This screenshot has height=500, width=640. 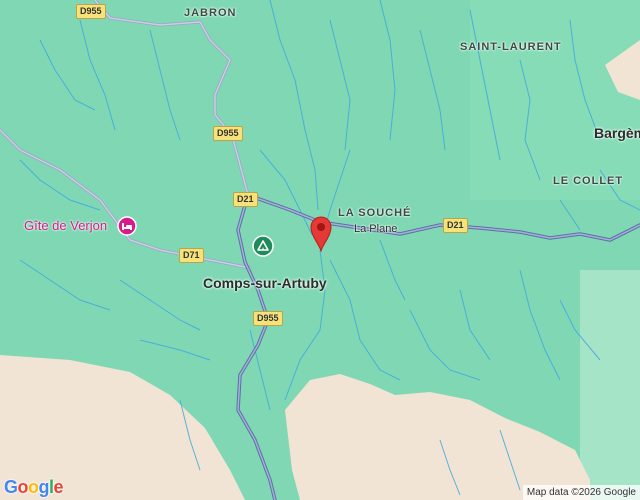 What do you see at coordinates (588, 181) in the screenshot?
I see `locality-label-le-collet: LE COLLET` at bounding box center [588, 181].